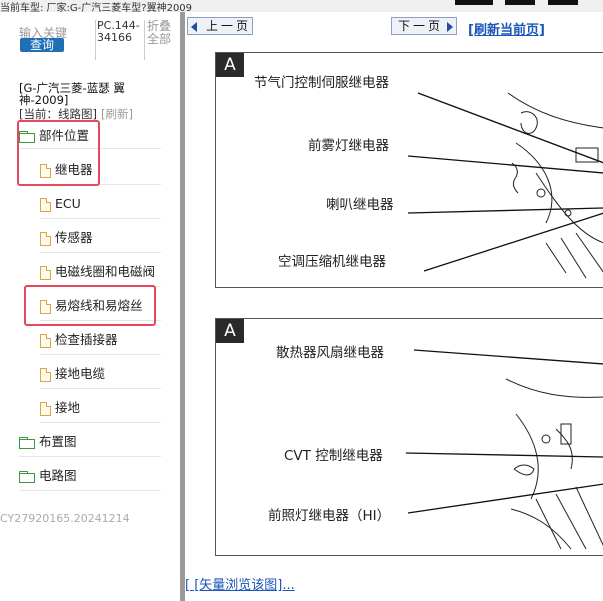  Describe the element at coordinates (329, 516) in the screenshot. I see `diagram-label: 前照灯继电器（HI）` at that location.